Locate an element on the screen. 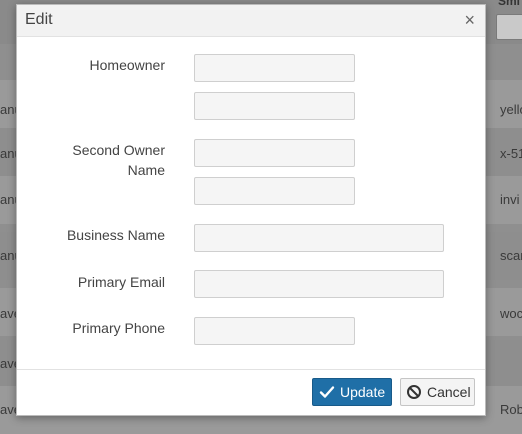  second-owner-field is located at coordinates (274, 153).